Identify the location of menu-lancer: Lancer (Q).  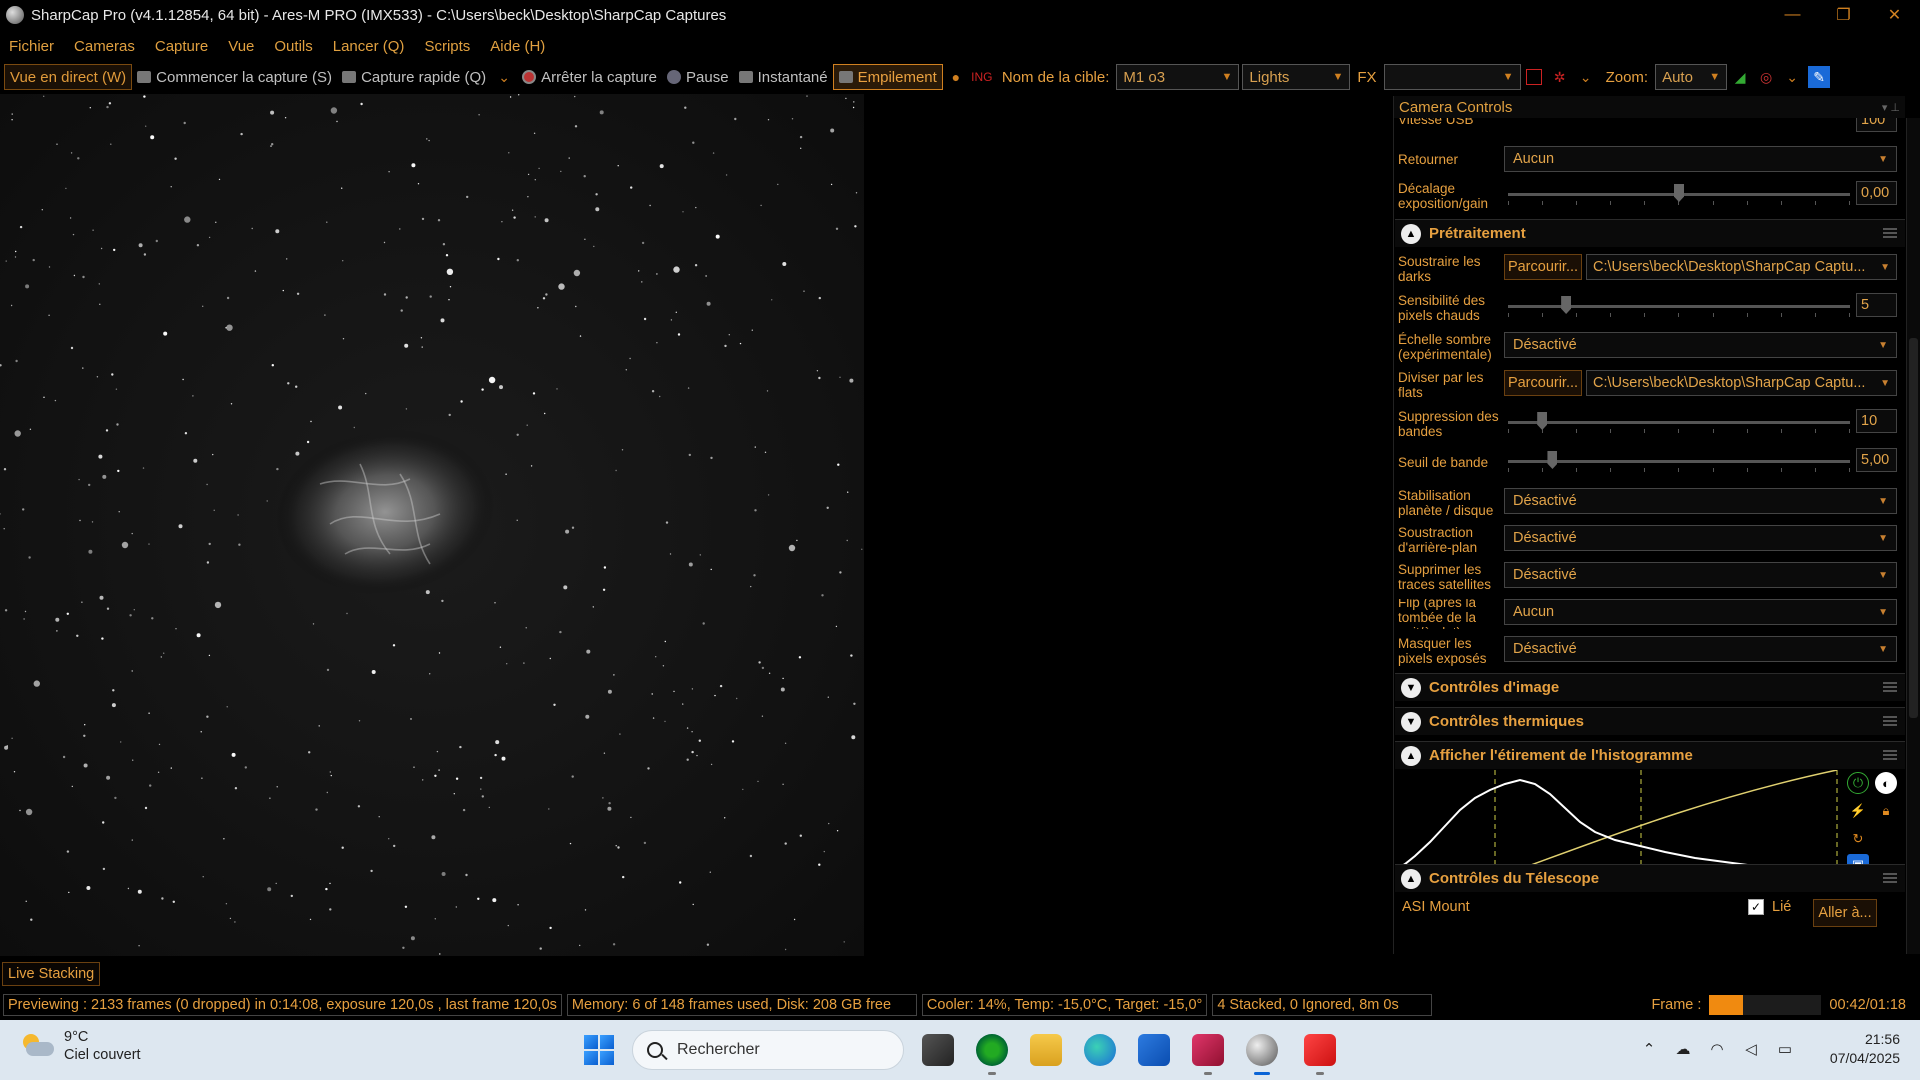
(369, 46).